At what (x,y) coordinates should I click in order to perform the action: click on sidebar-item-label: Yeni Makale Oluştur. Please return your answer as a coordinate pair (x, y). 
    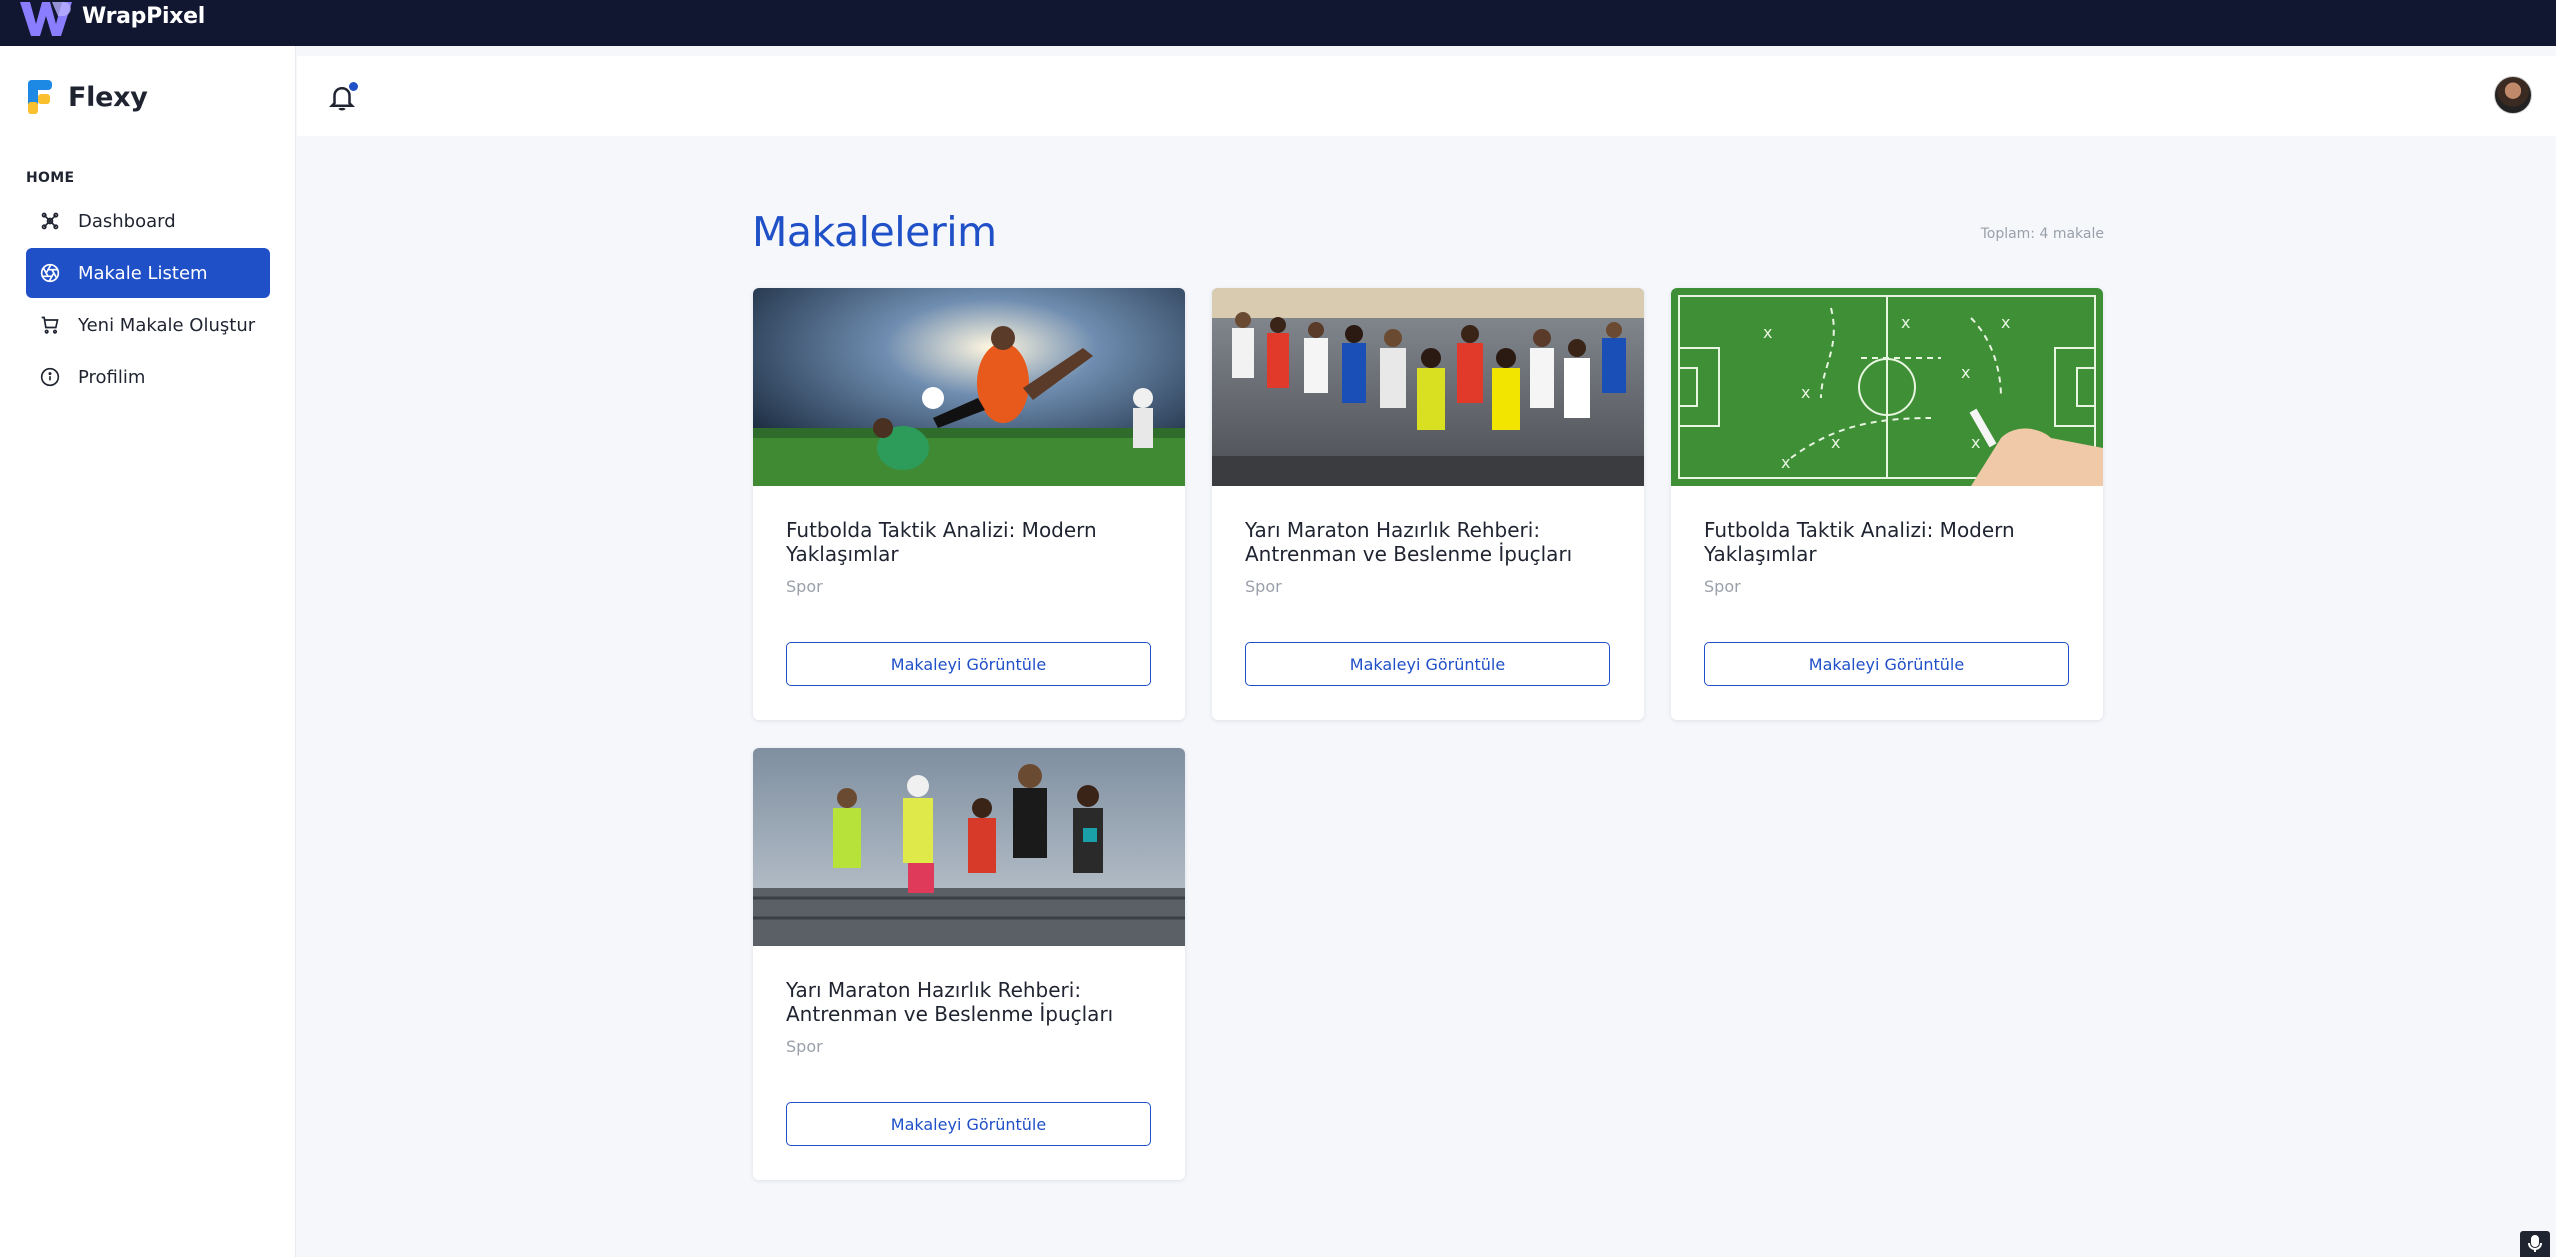
    Looking at the image, I should click on (167, 325).